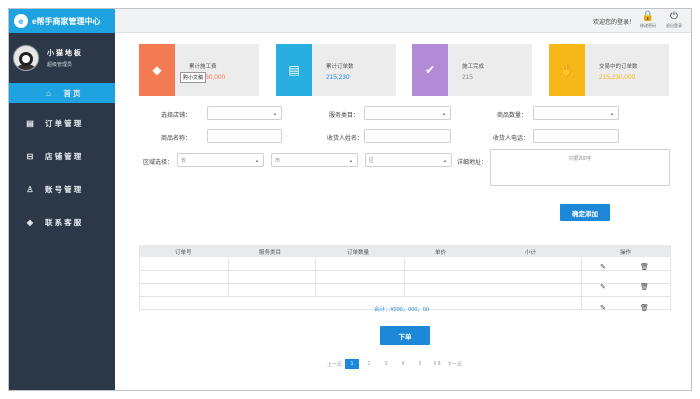 This screenshot has width=700, height=399. I want to click on stat-card-trading: ✋ 交易中的订单数 215,230,000, so click(609, 70).